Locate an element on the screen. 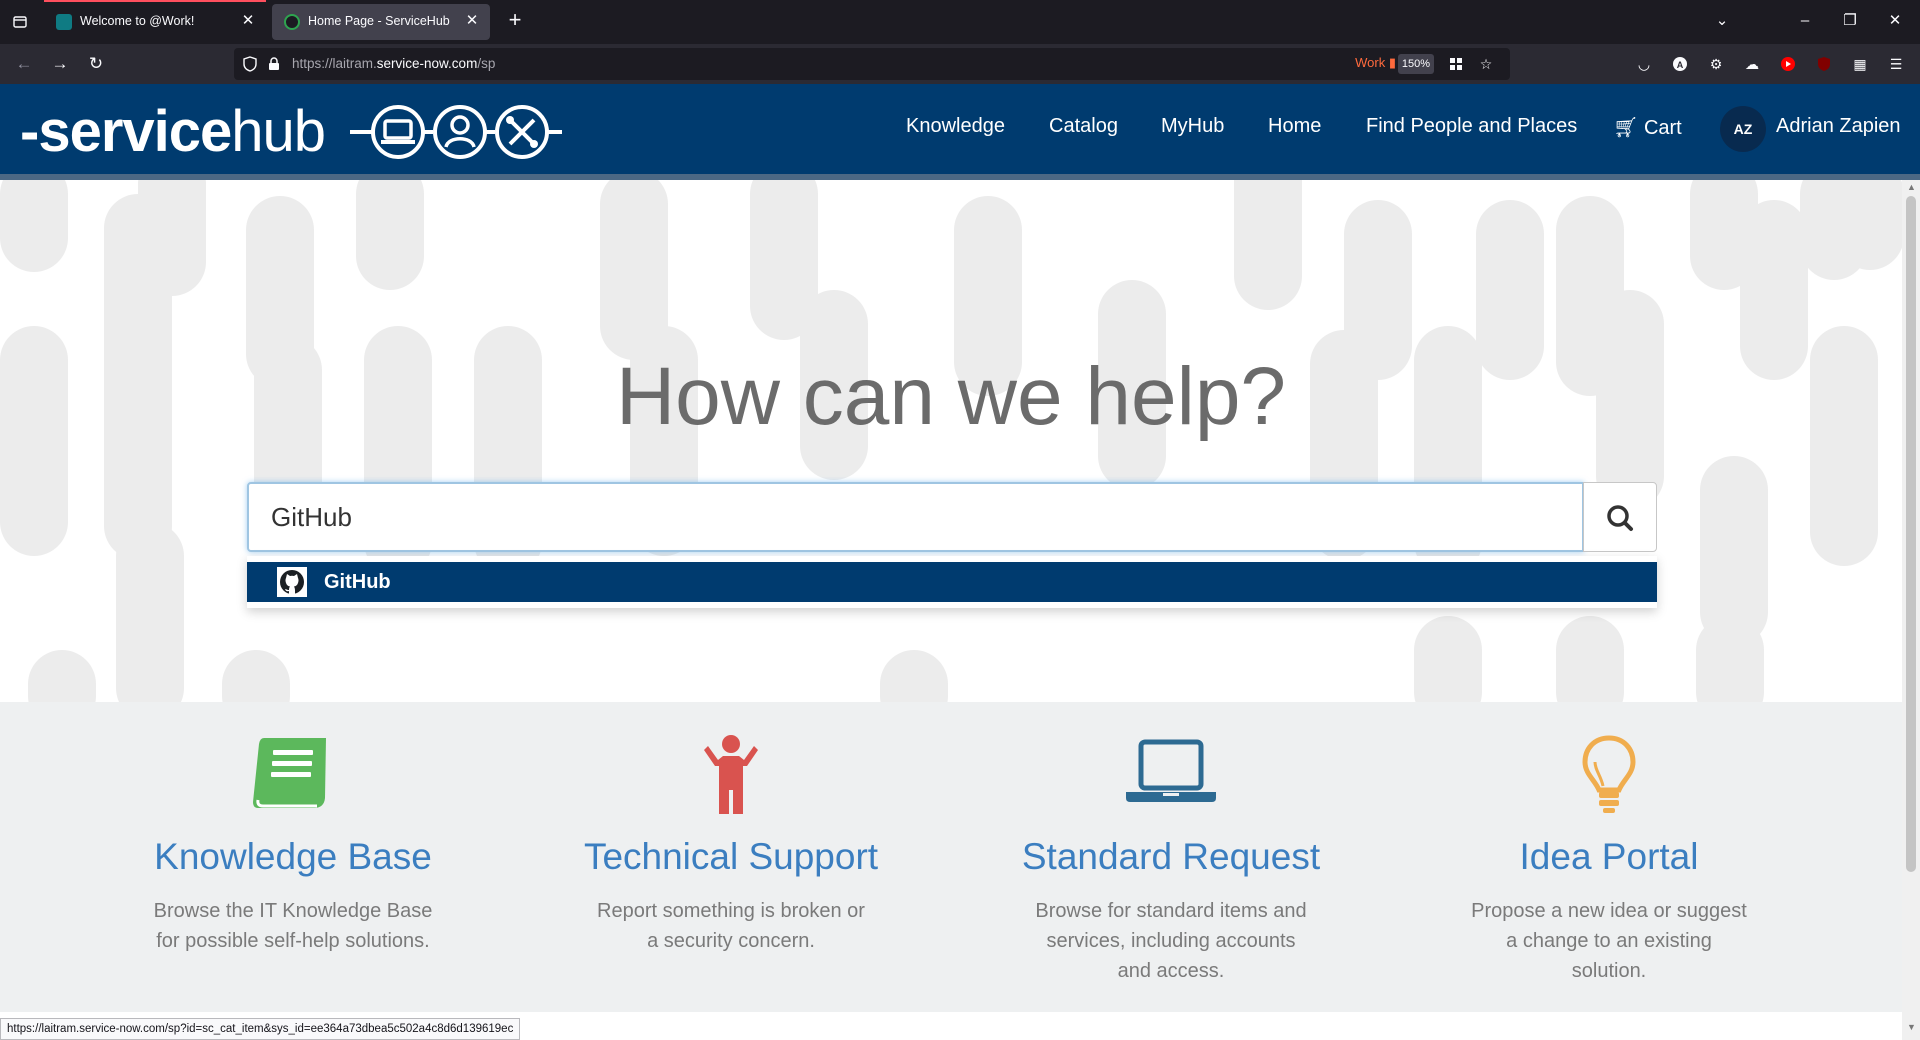 This screenshot has width=1920, height=1040. search-icon is located at coordinates (1620, 518).